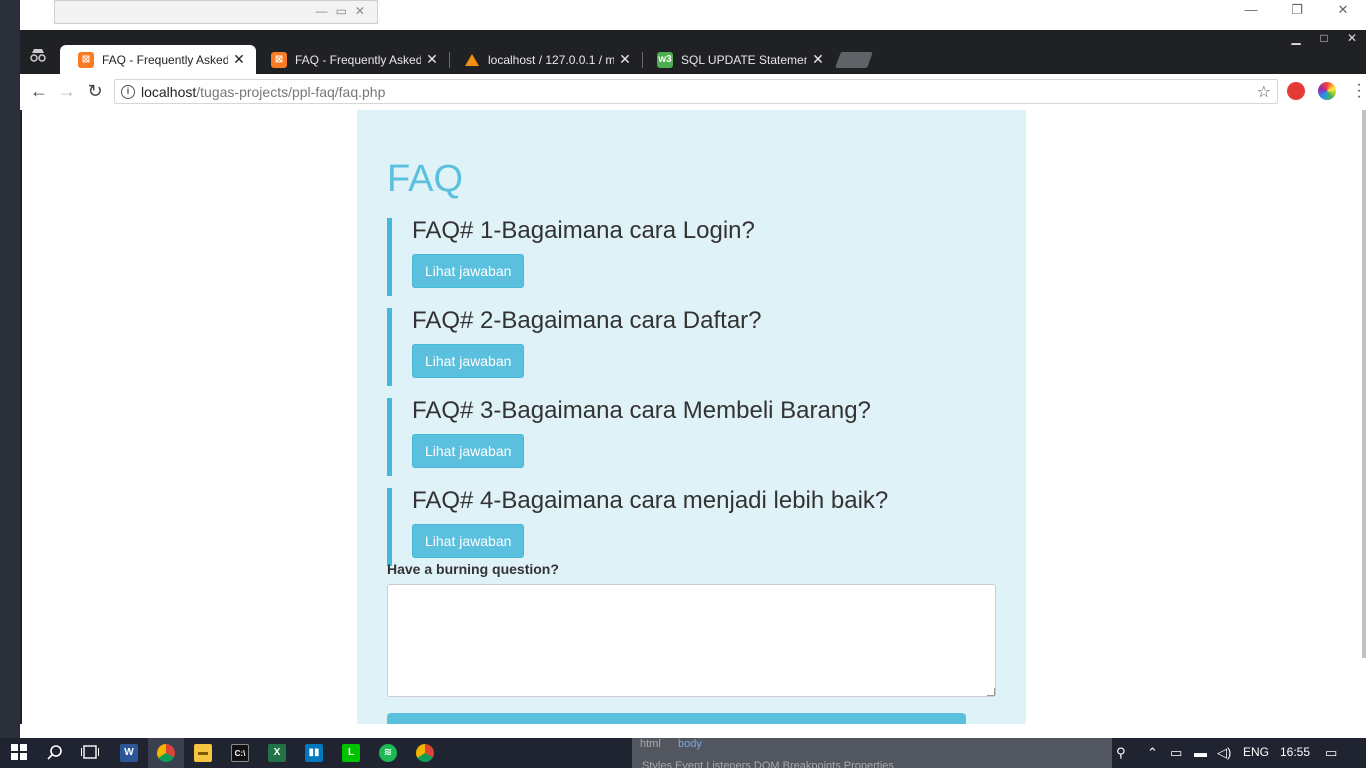 The image size is (1366, 768). What do you see at coordinates (587, 320) in the screenshot?
I see `faq-question: FAQ# 2-Bagaimana cara Daftar?` at bounding box center [587, 320].